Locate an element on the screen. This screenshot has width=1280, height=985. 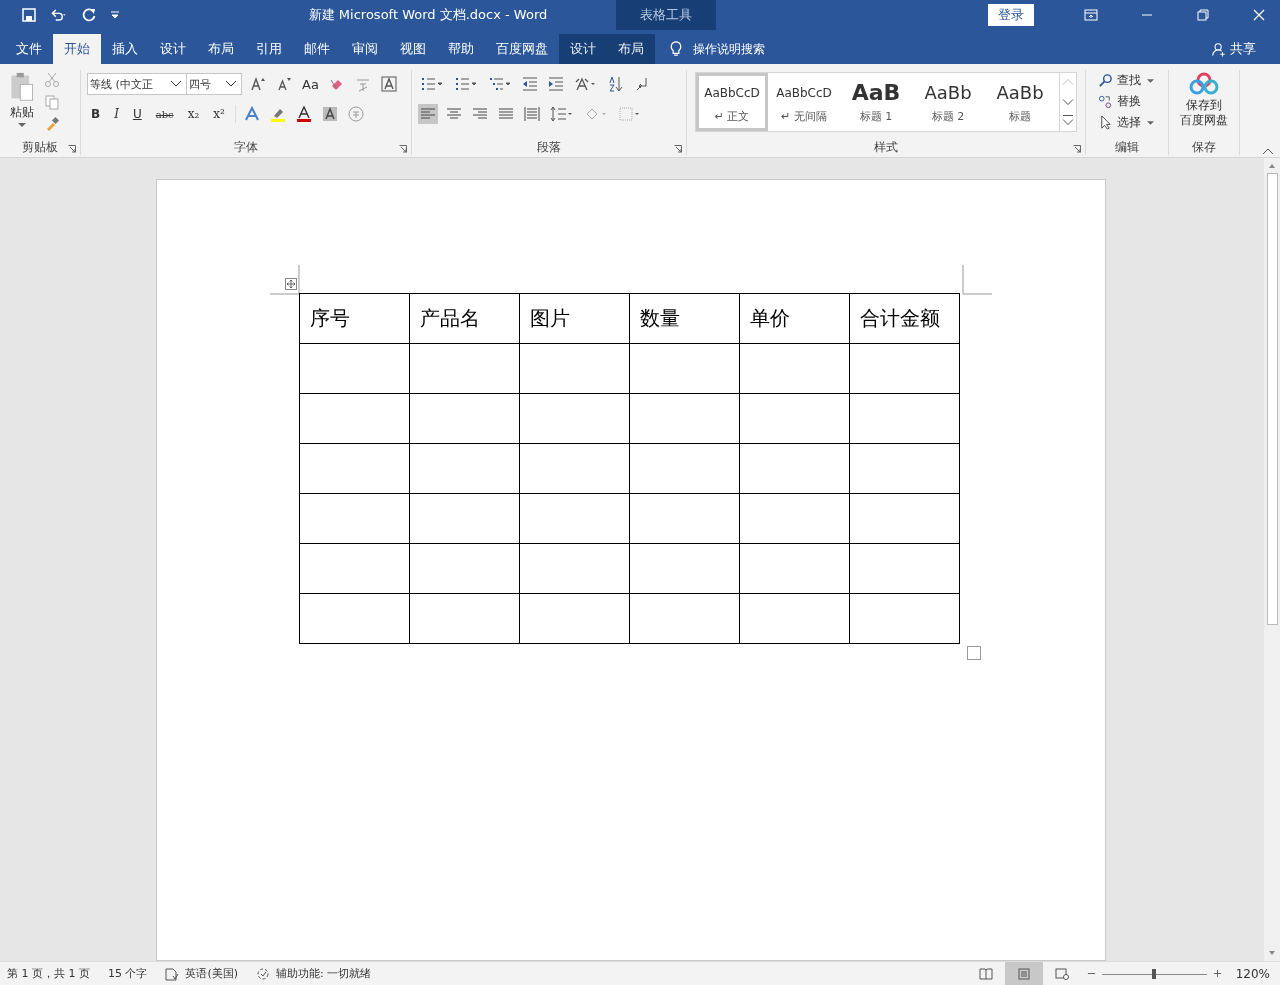
group-label: 剪贴板 is located at coordinates (40, 147).